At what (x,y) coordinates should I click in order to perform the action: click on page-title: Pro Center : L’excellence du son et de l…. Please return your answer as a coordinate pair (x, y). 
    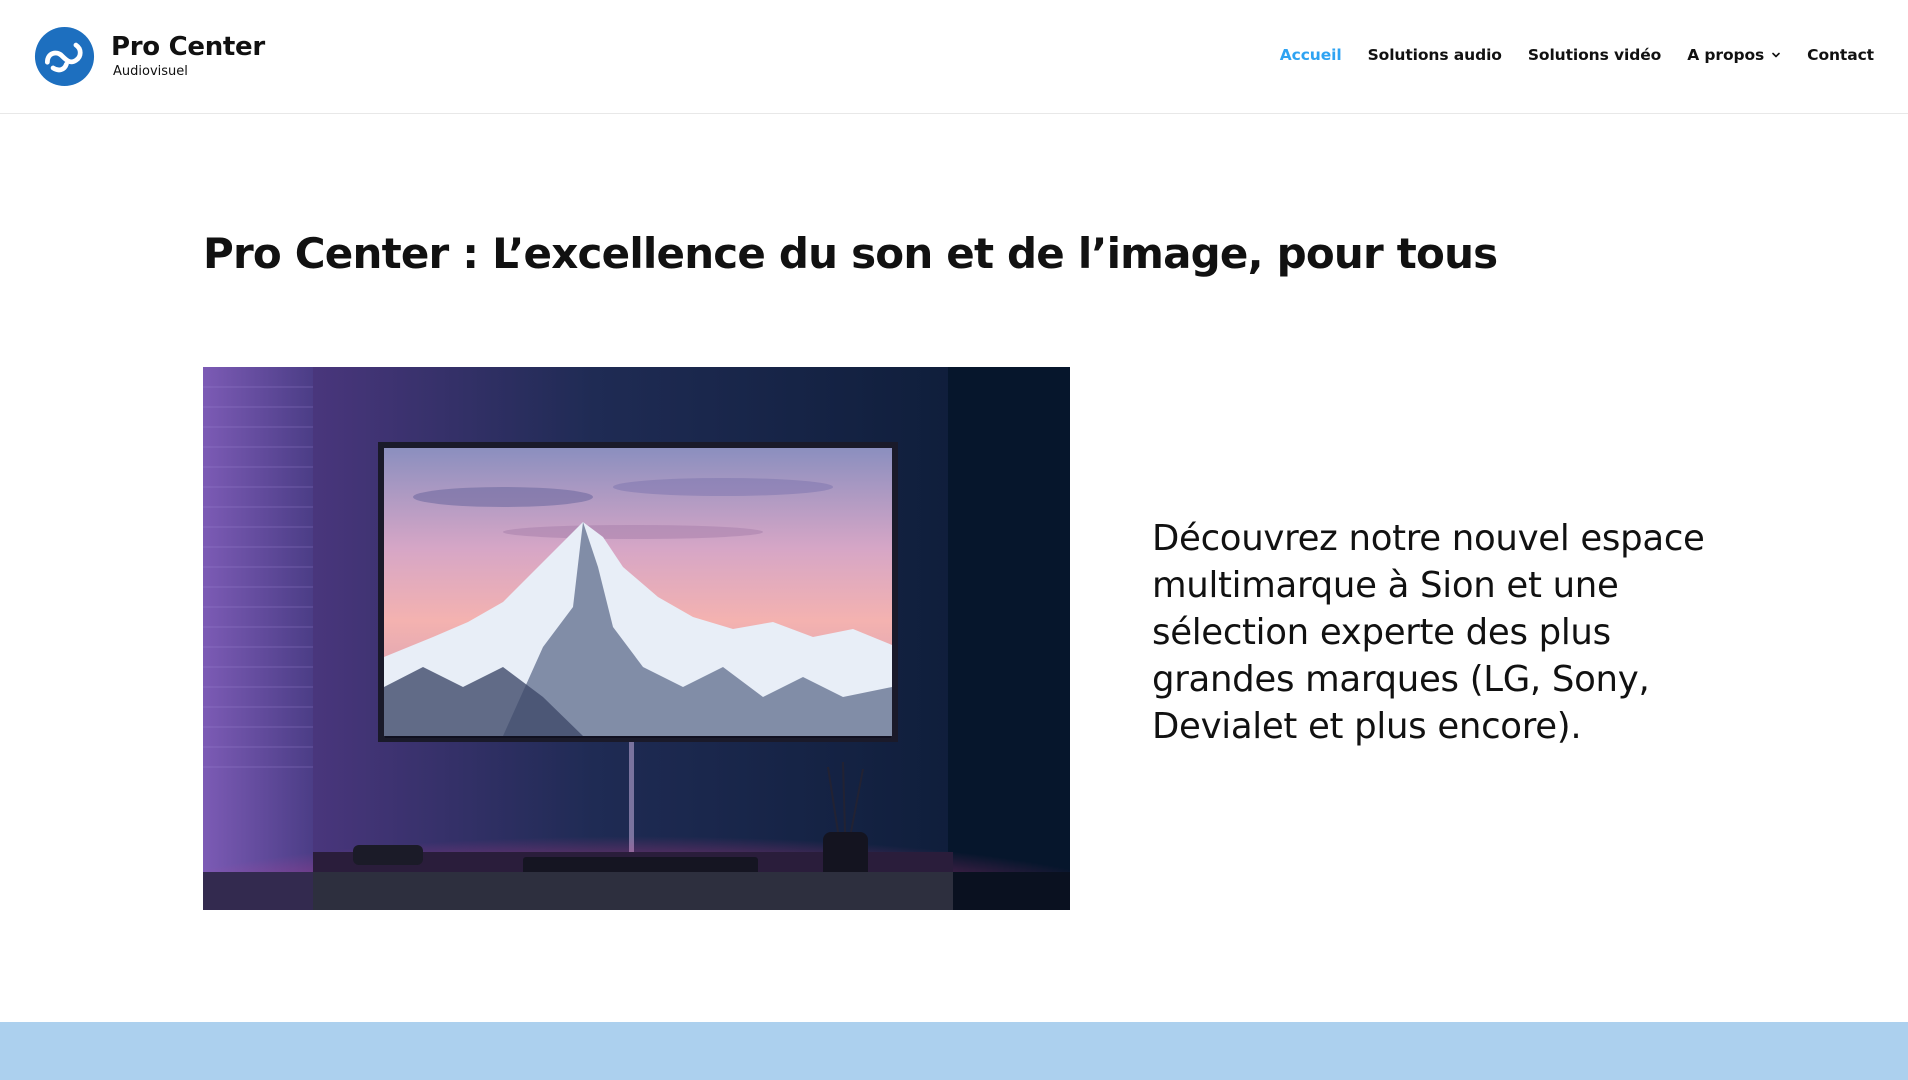
    Looking at the image, I should click on (850, 253).